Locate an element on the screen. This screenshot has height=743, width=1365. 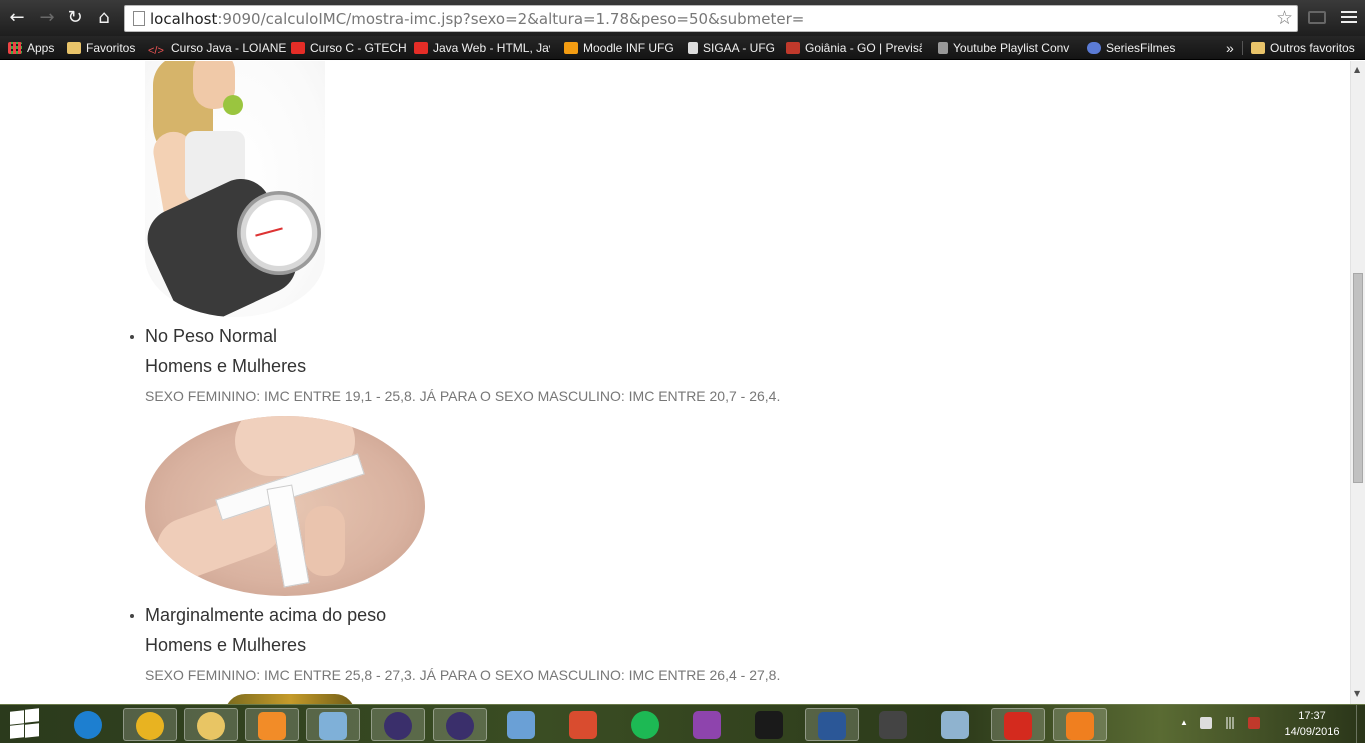
taskbar-app-virtualbox is located at coordinates (522, 724).